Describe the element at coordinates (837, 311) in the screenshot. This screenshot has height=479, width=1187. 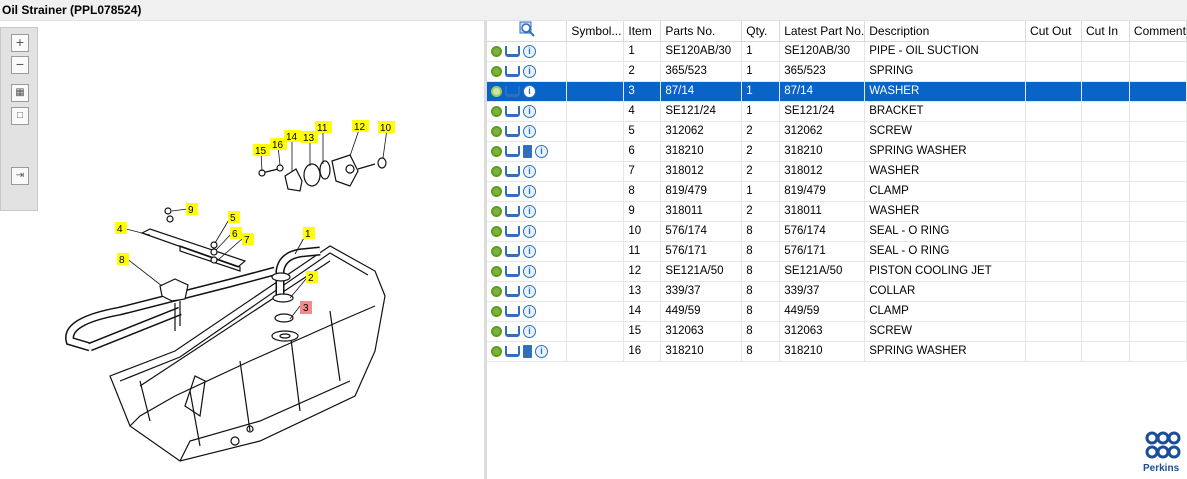
I see `table-row: i 14 449/59 8 449/59 CLAMP` at that location.